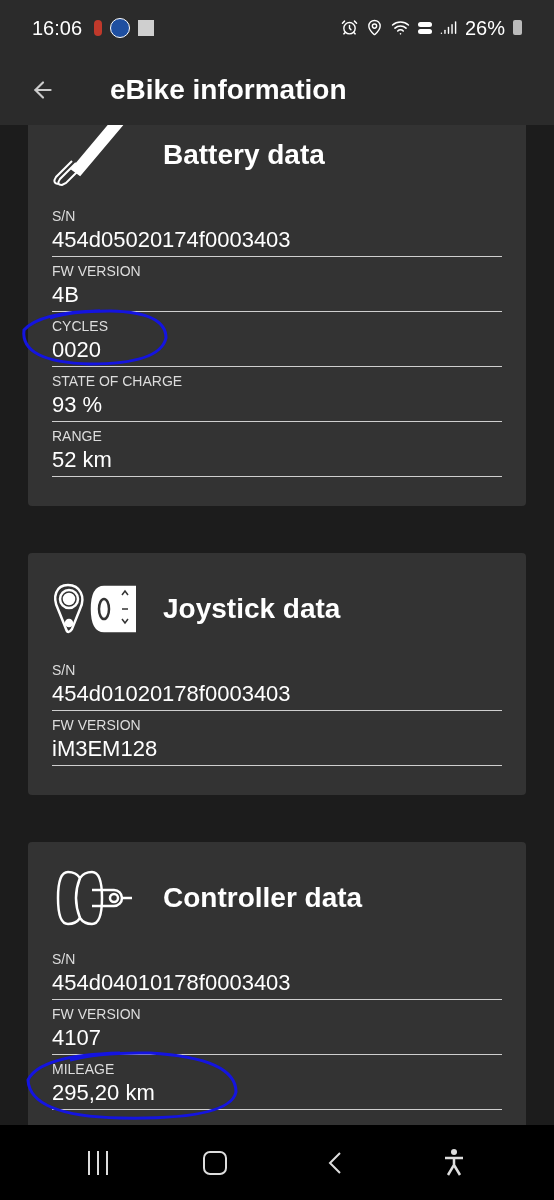 Image resolution: width=554 pixels, height=1200 pixels. I want to click on card-title: Joystick data, so click(252, 609).